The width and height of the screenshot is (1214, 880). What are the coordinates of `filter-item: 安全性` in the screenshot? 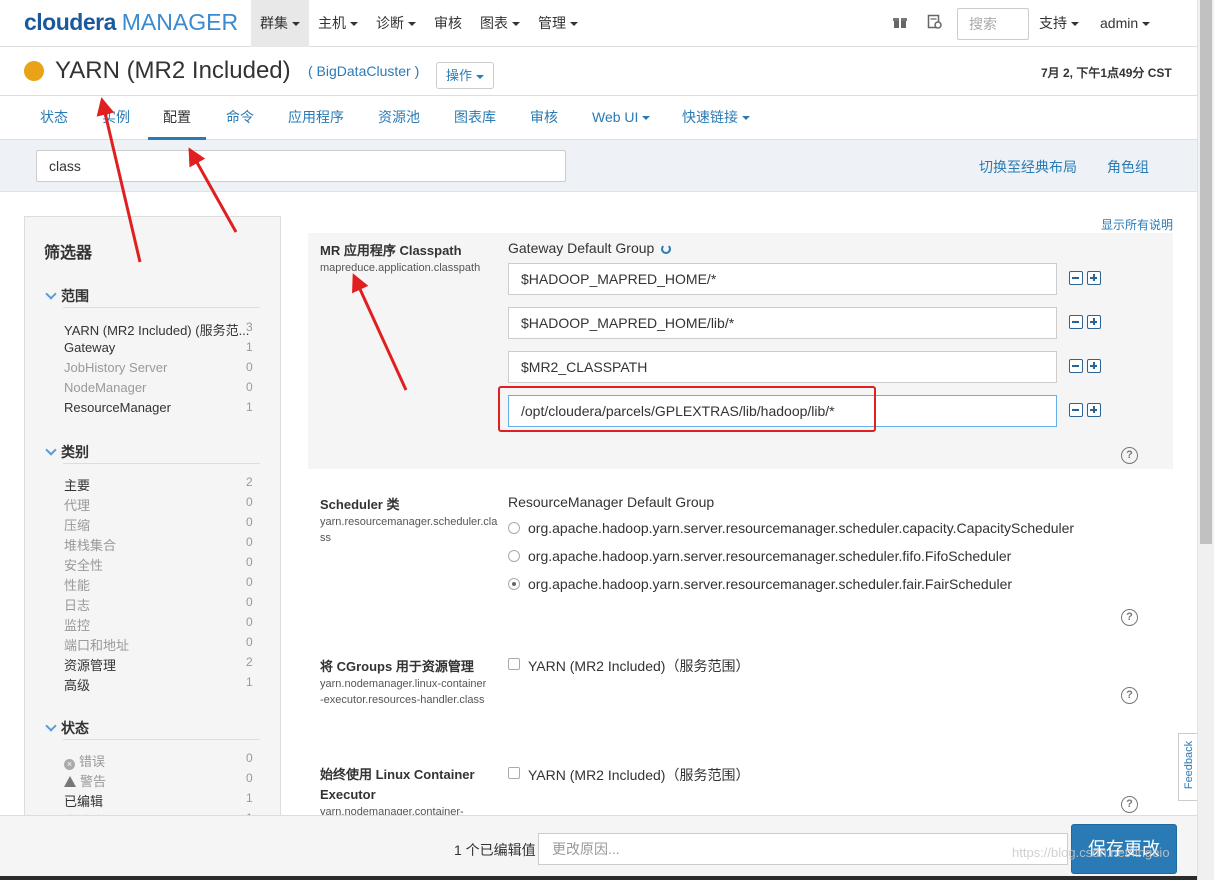 It's located at (164, 564).